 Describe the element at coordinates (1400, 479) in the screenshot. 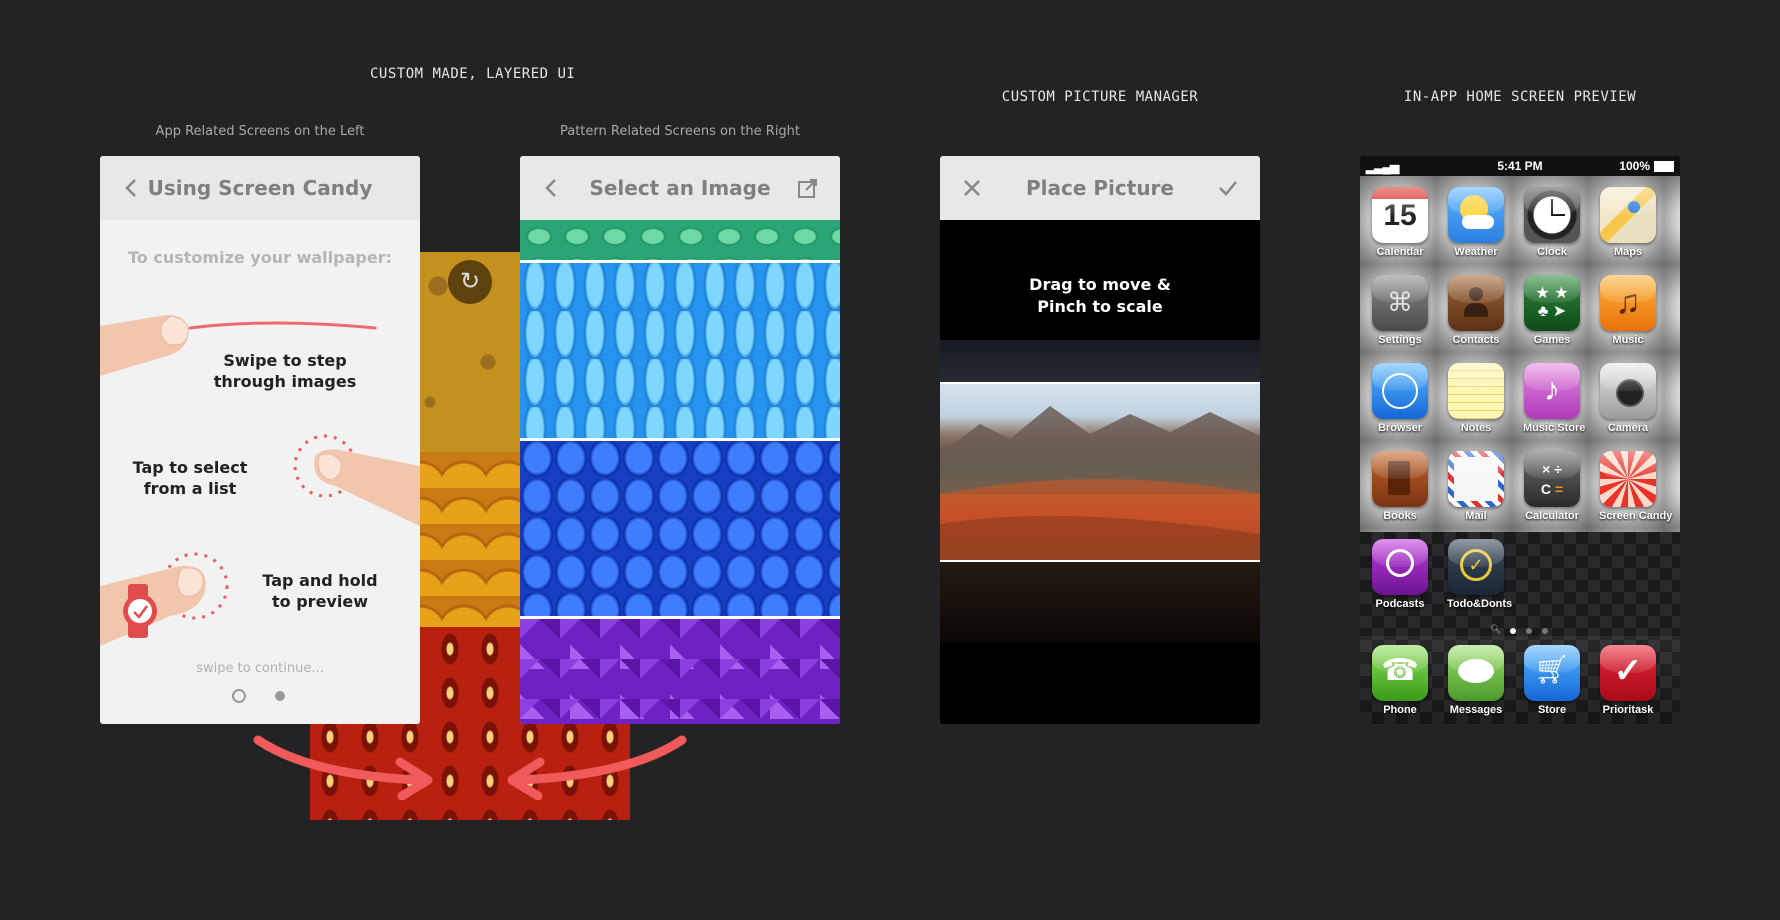

I see `books-icon` at that location.